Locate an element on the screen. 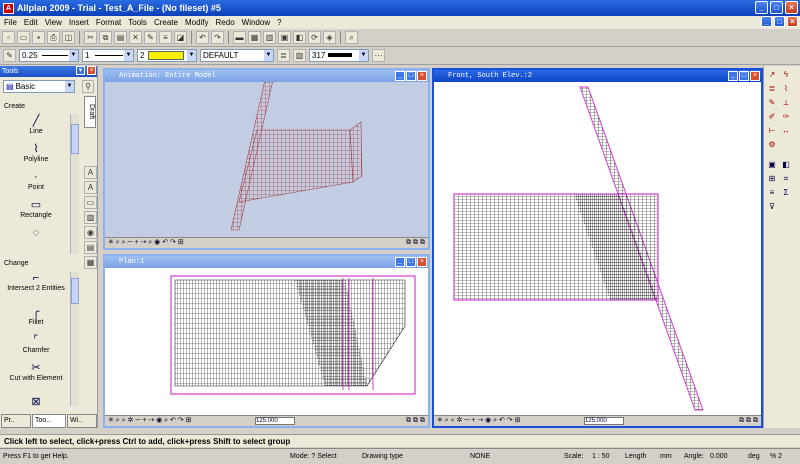 The width and height of the screenshot is (800, 464). menu-edit: Edit is located at coordinates (31, 22).